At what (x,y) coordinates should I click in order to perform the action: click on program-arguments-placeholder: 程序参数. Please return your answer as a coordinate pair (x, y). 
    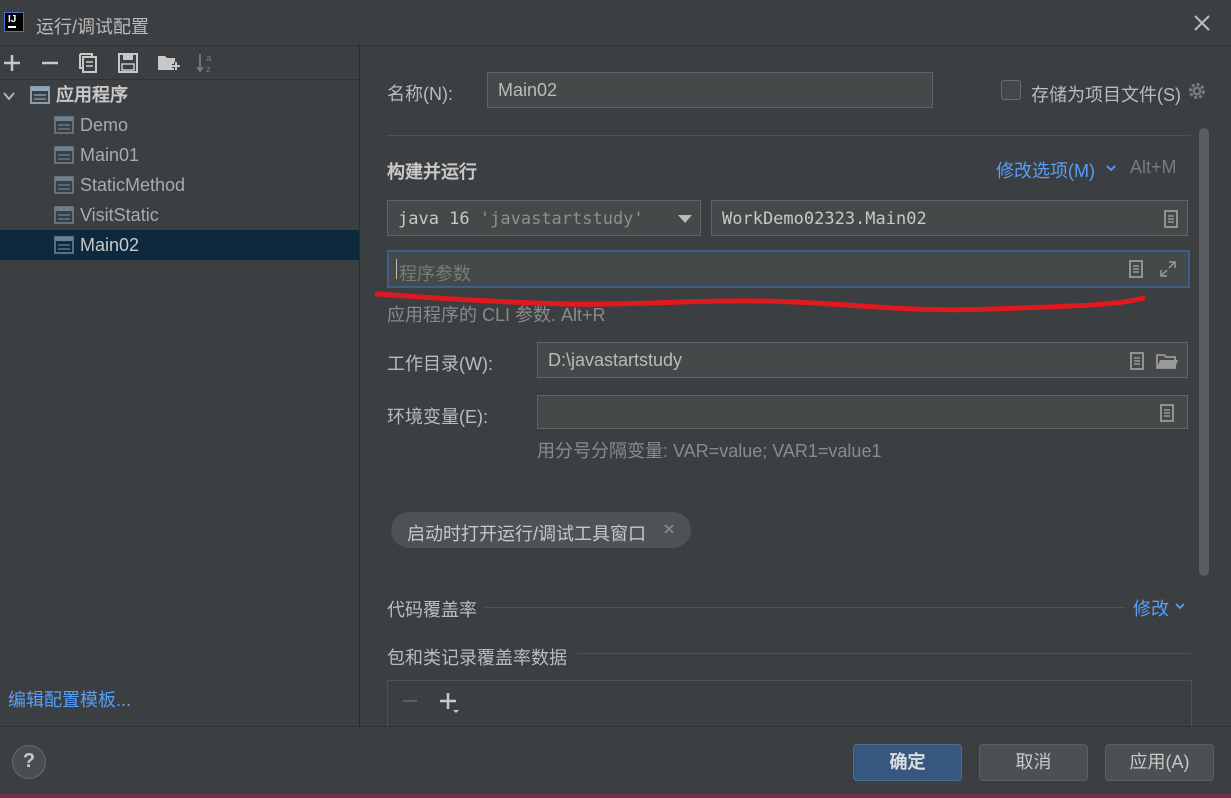
    Looking at the image, I should click on (435, 274).